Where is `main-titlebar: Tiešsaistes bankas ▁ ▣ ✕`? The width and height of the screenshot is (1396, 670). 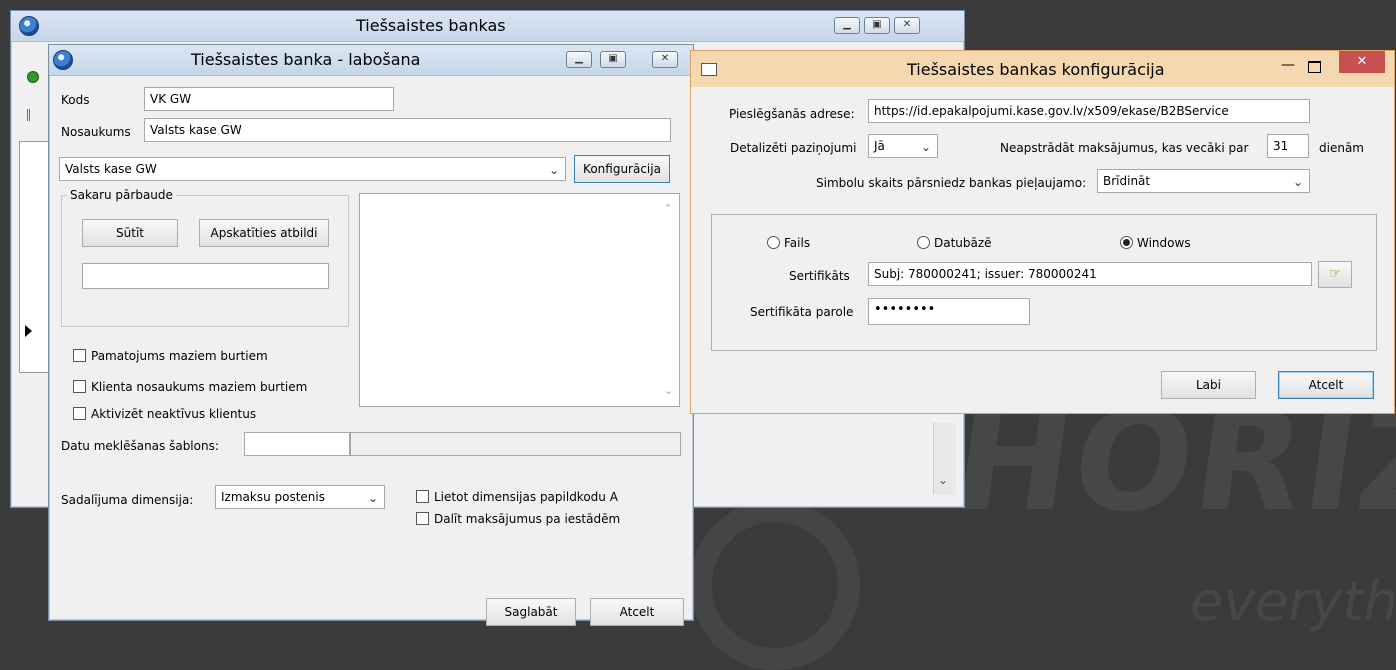 main-titlebar: Tiešsaistes bankas ▁ ▣ ✕ is located at coordinates (487, 26).